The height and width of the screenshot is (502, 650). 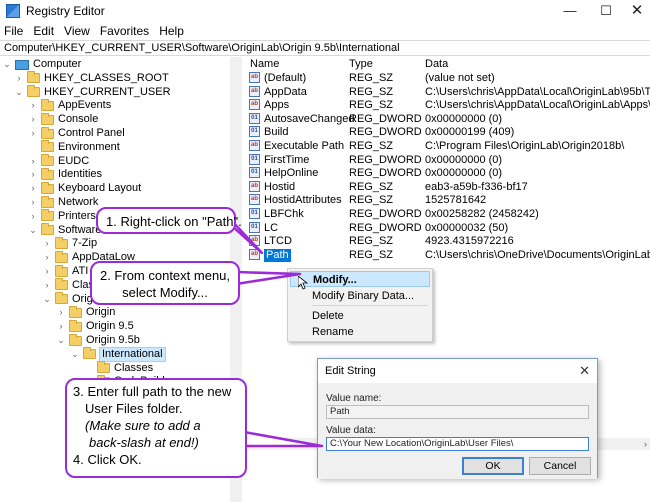 I want to click on tree-item: › Identities, so click(x=65, y=174).